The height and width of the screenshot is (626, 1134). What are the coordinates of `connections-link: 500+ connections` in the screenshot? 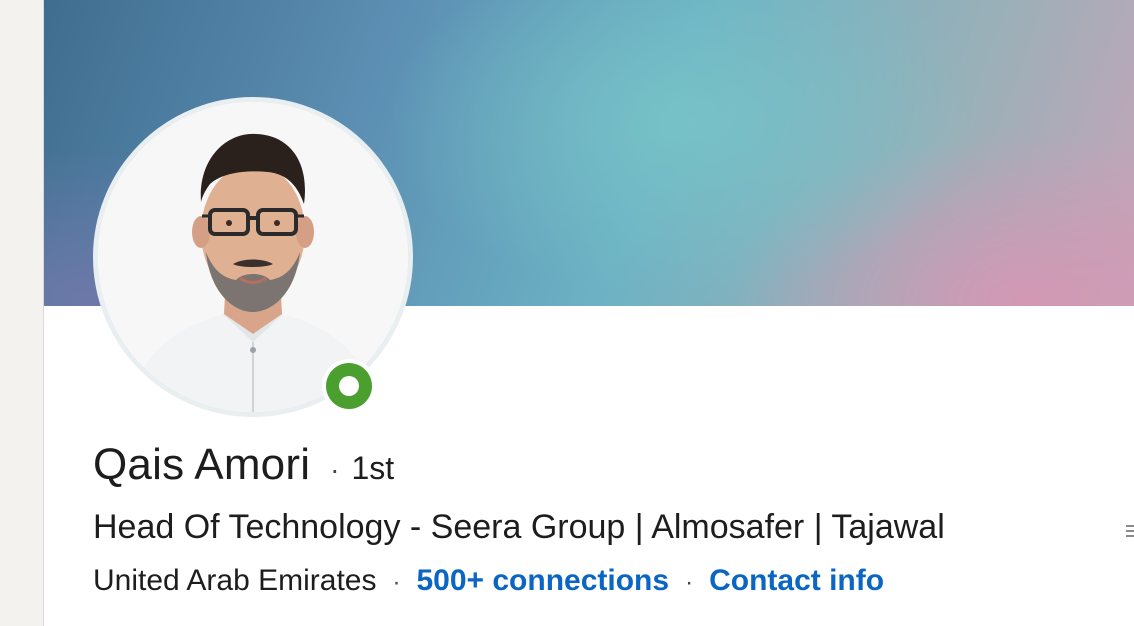 It's located at (542, 581).